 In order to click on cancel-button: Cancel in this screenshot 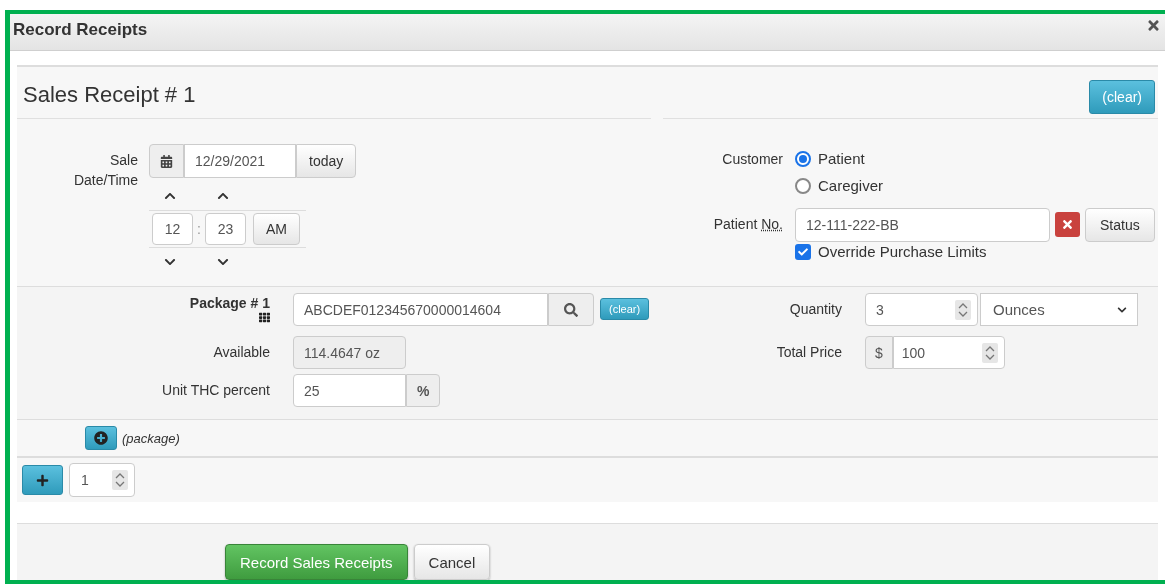, I will do `click(452, 562)`.